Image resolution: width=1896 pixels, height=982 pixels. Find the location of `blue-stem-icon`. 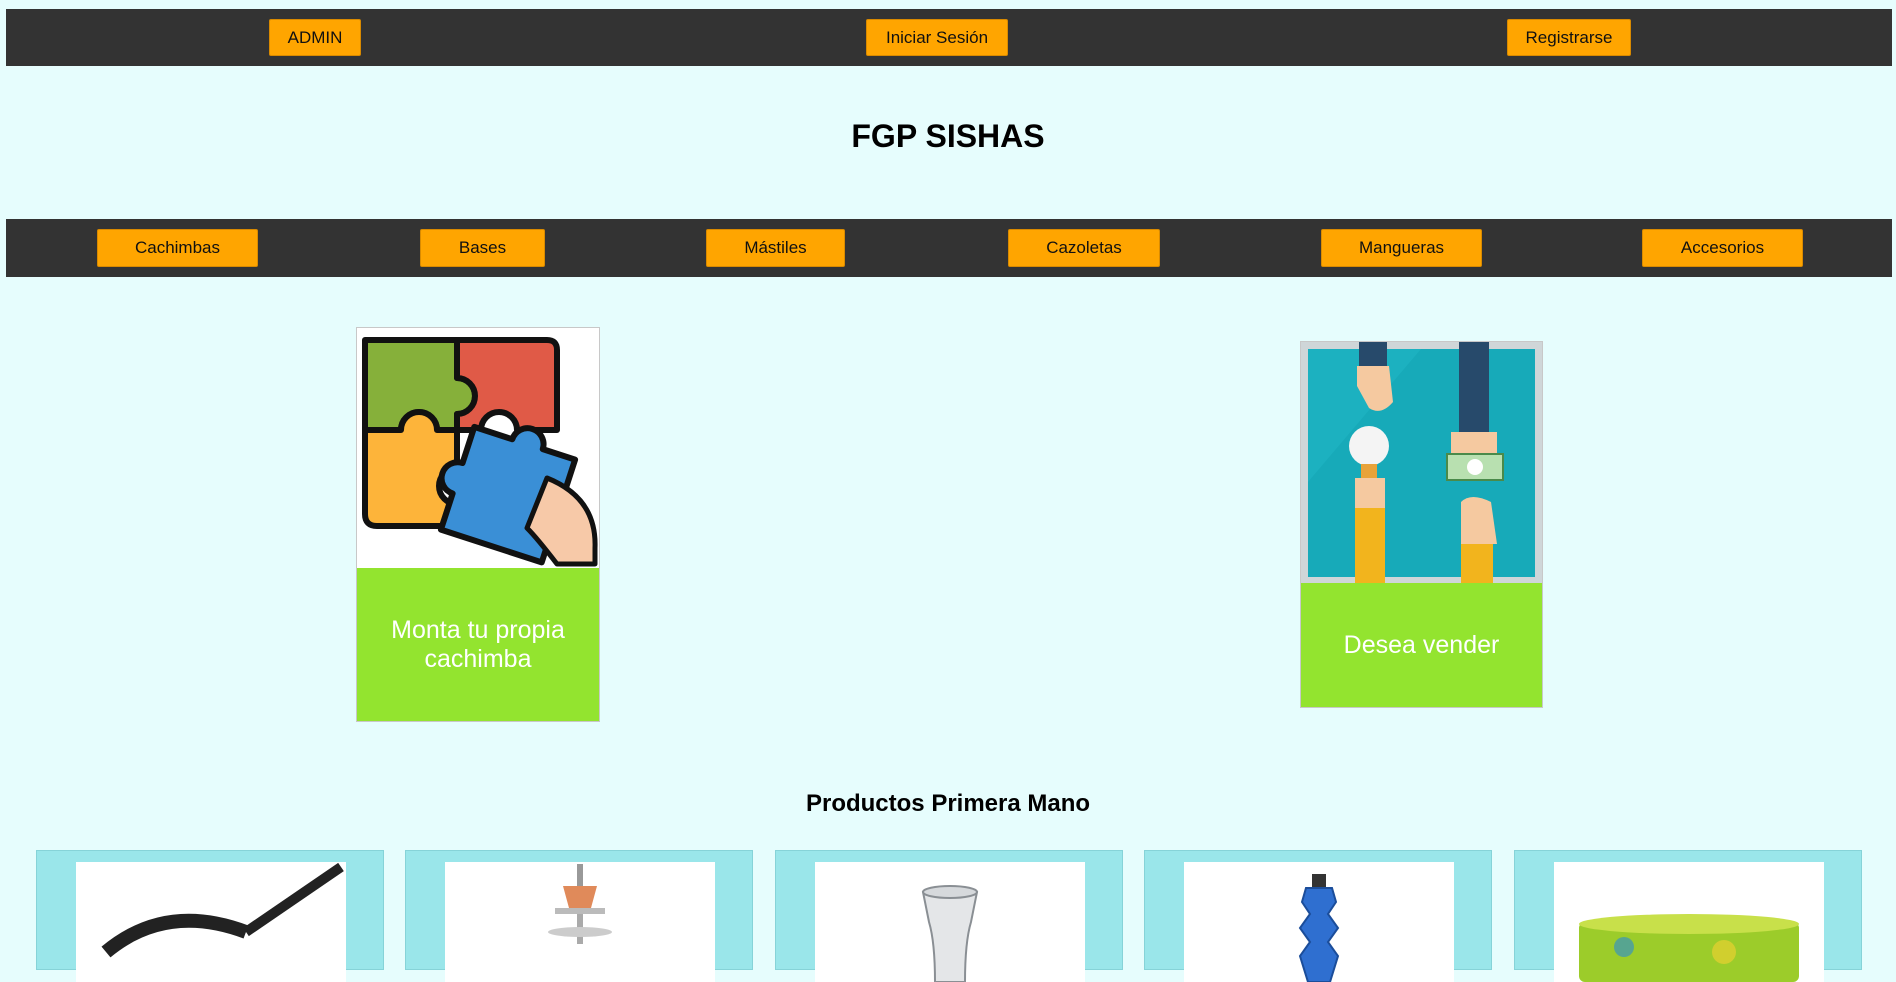

blue-stem-icon is located at coordinates (1319, 922).